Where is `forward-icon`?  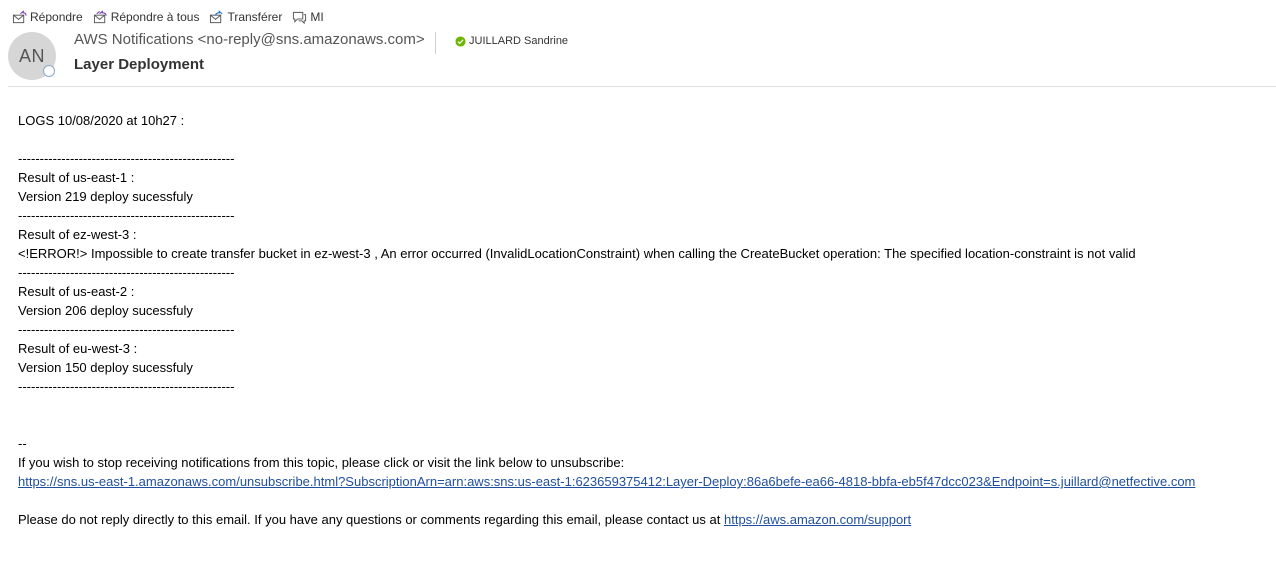 forward-icon is located at coordinates (216, 17).